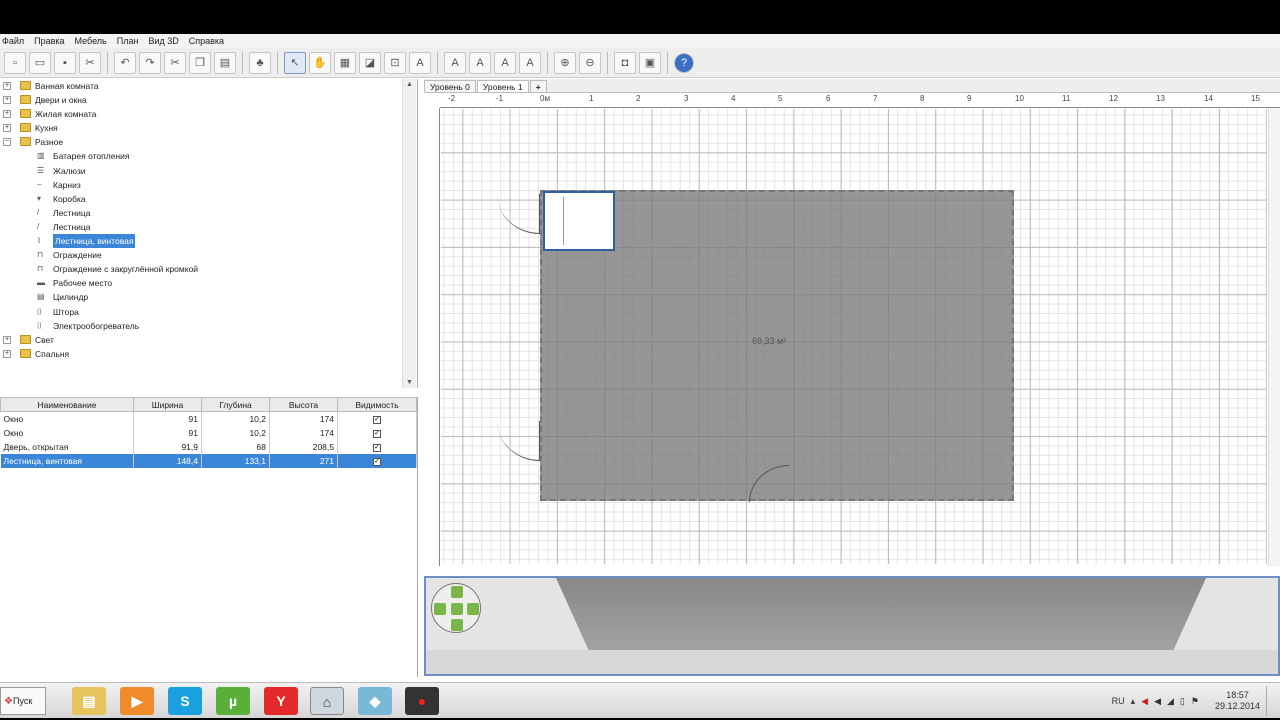  I want to click on tree-item: ⌷ Штора, so click(208, 312).